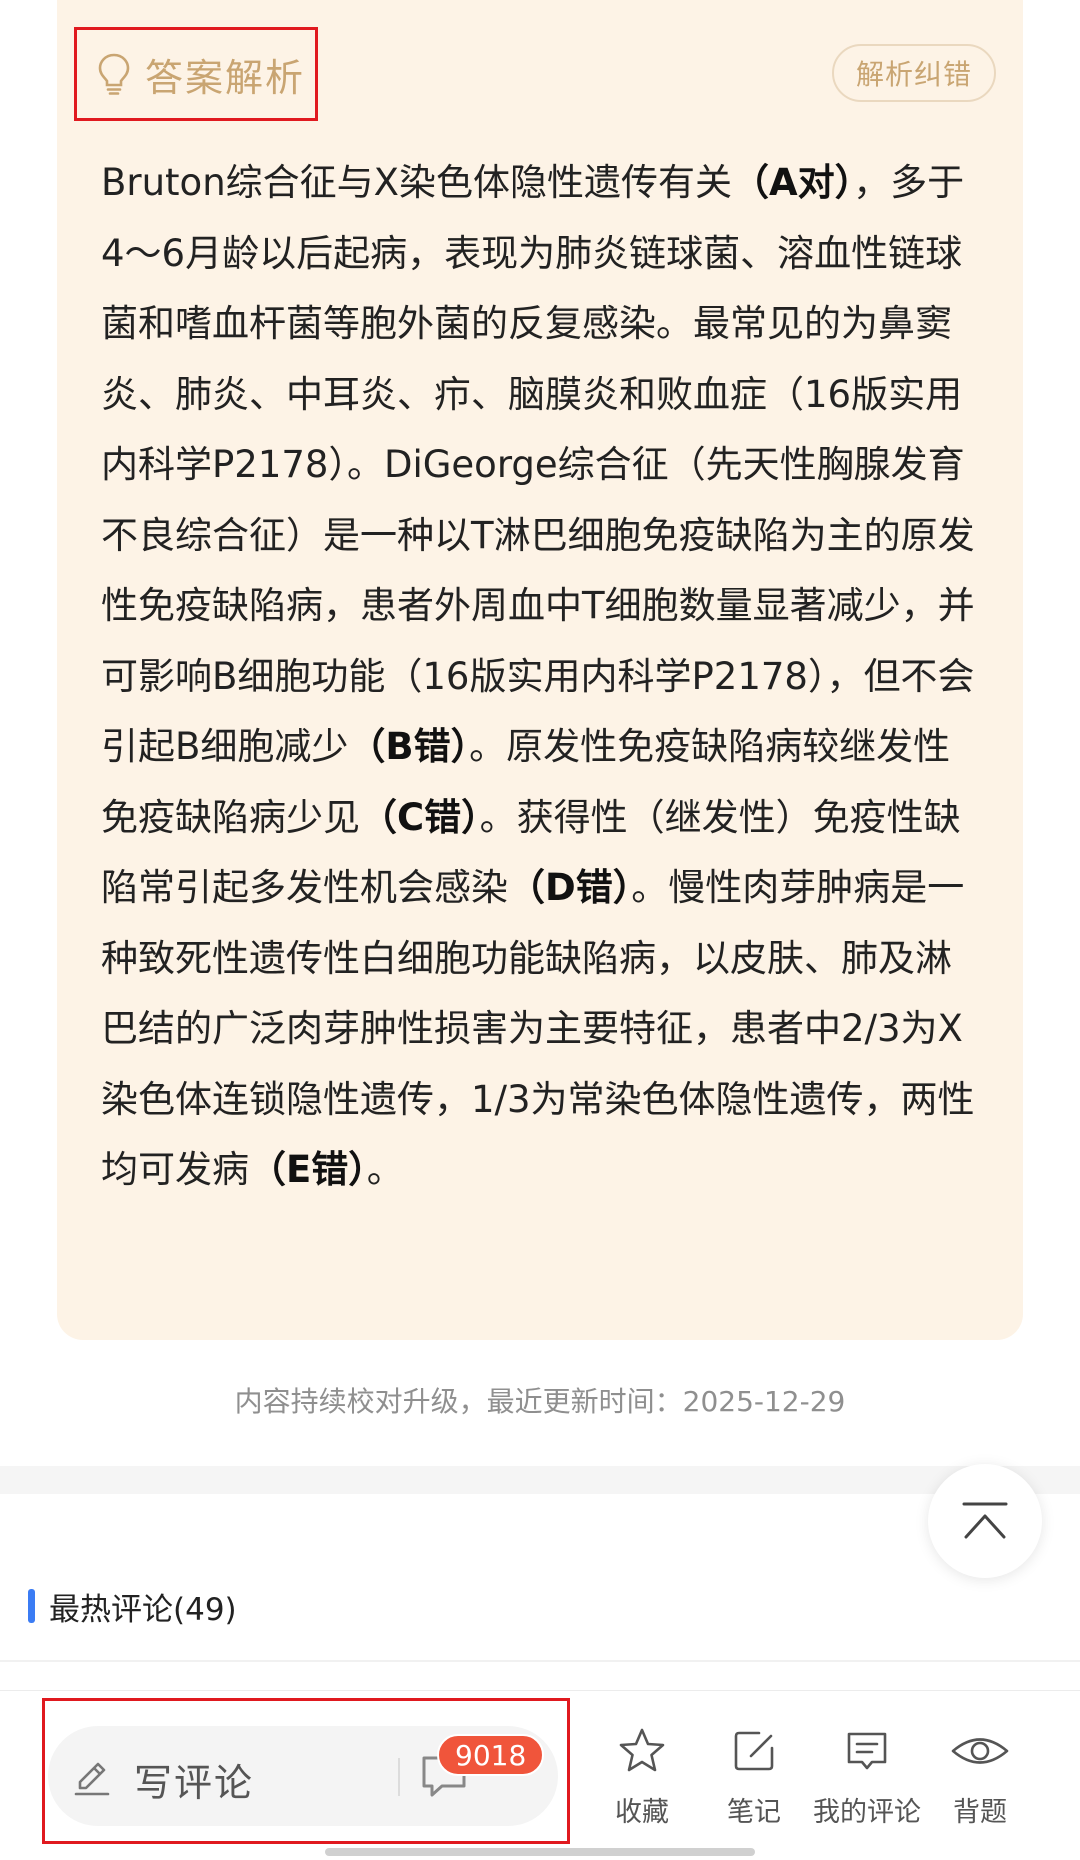 The height and width of the screenshot is (1860, 1080). I want to click on answer-verdict: （A对）, so click(793, 182).